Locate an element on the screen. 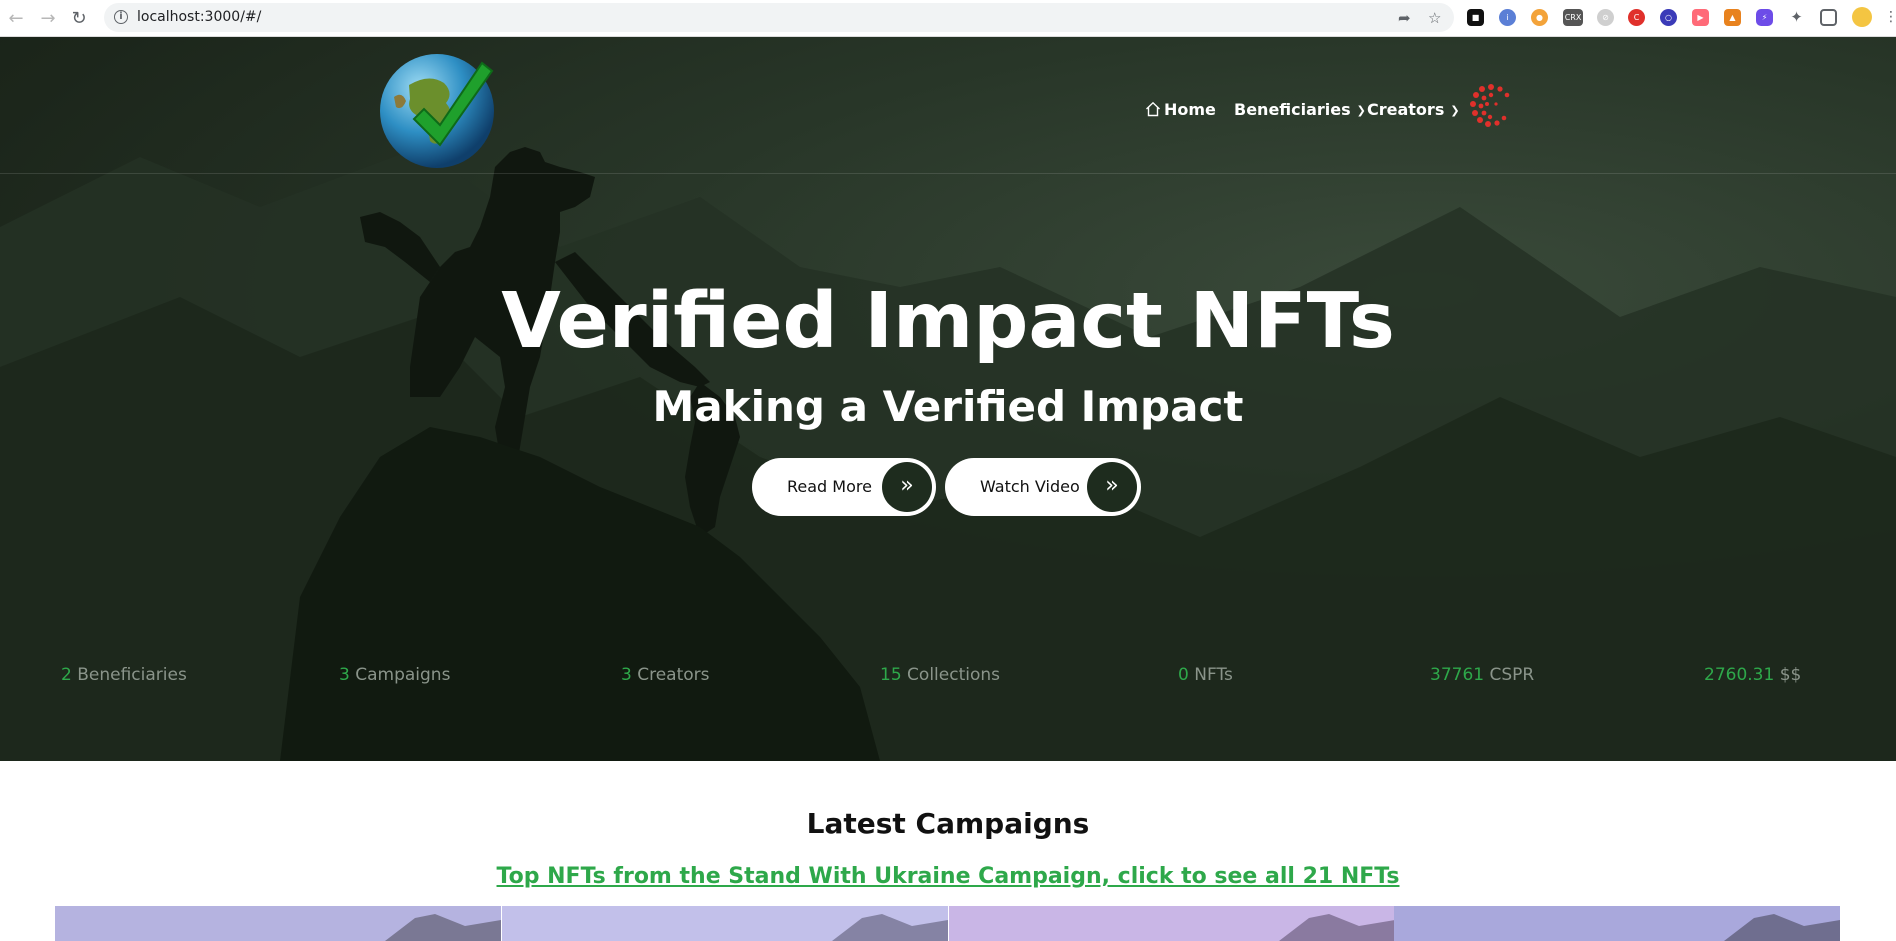  kebab-menu-icon: ⋮ is located at coordinates (1890, 17).